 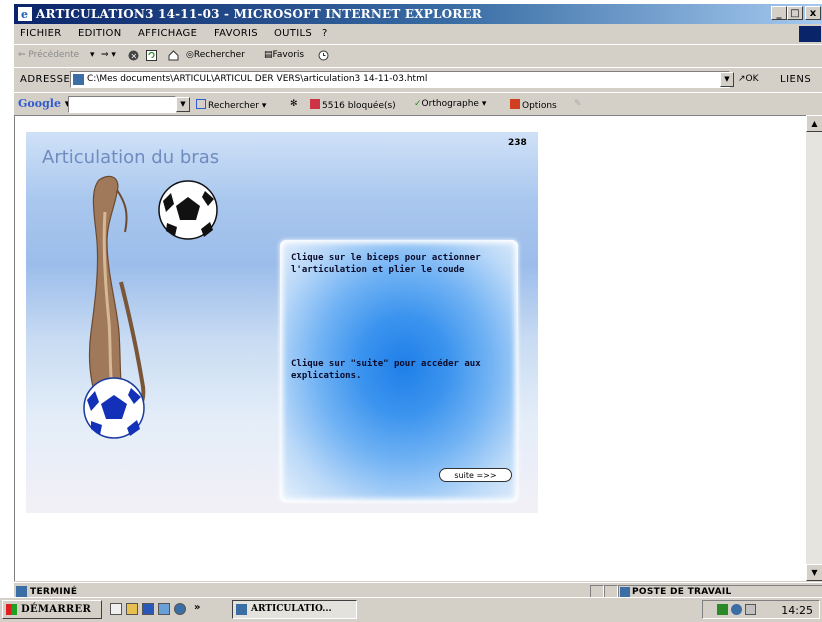 I want to click on back-dropdown-icon: ▾, so click(x=92, y=55).